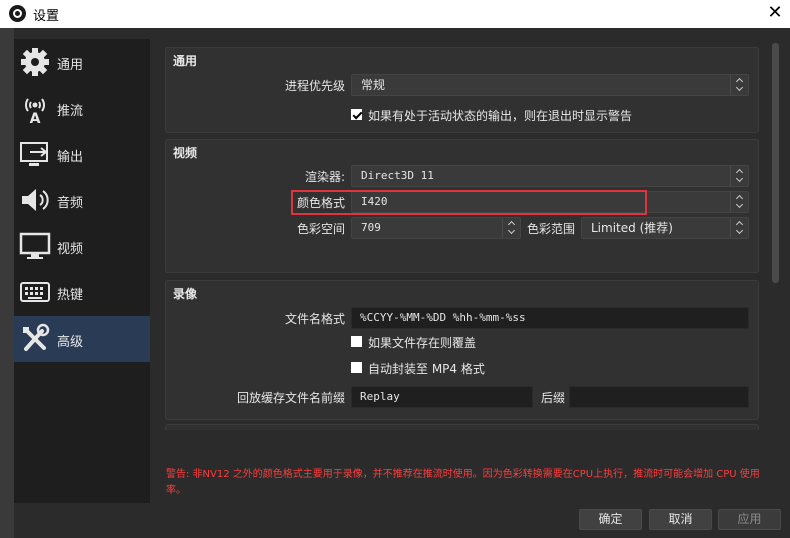 This screenshot has height=538, width=790. What do you see at coordinates (35, 200) in the screenshot?
I see `speaker-icon` at bounding box center [35, 200].